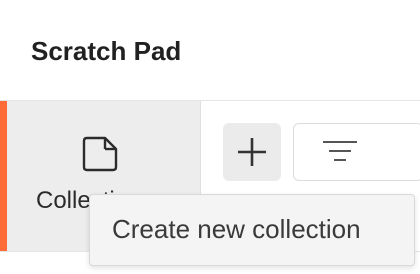 Image resolution: width=420 pixels, height=274 pixels. What do you see at coordinates (3, 176) in the screenshot?
I see `active-indicator` at bounding box center [3, 176].